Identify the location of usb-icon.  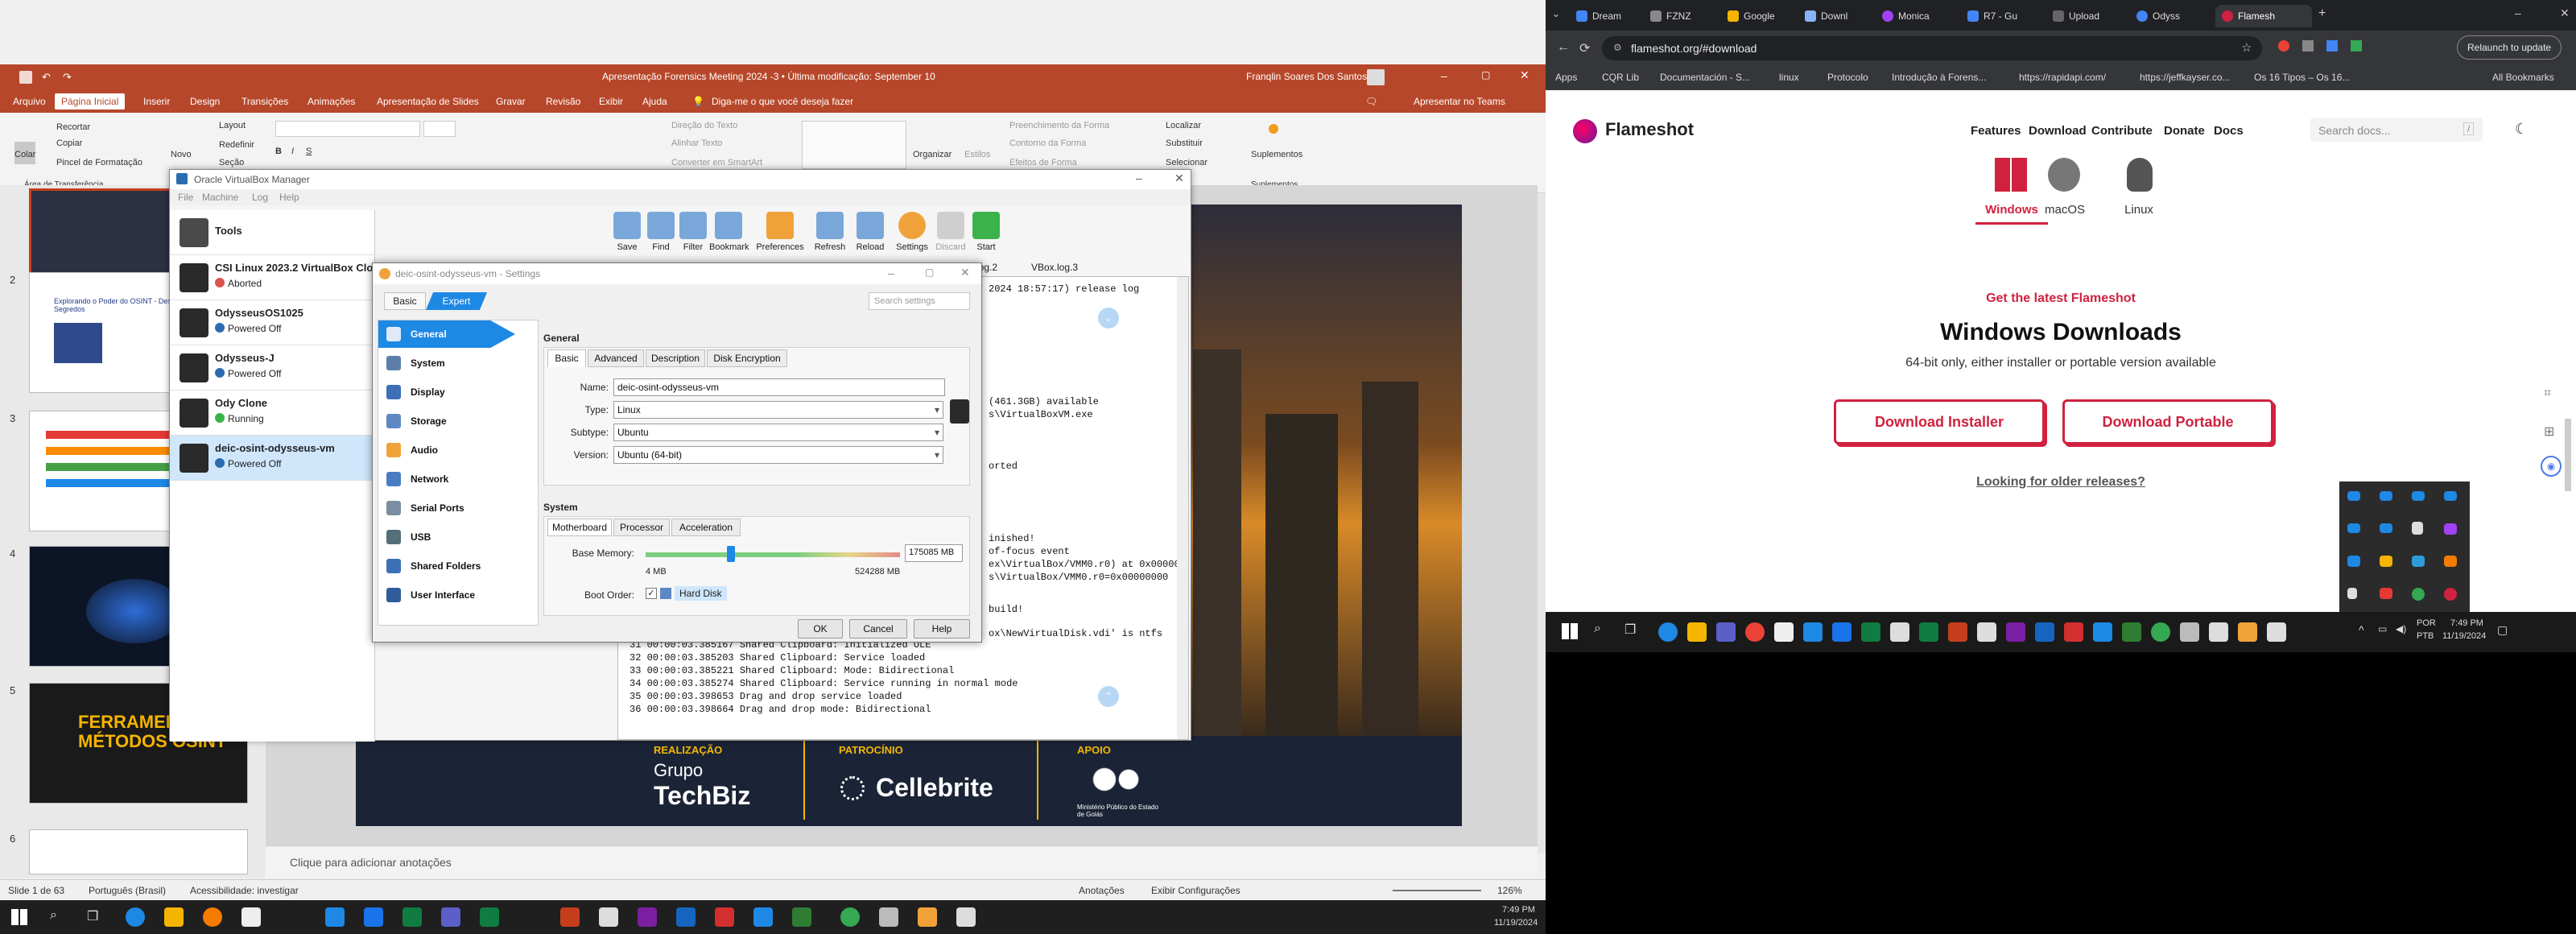
(2417, 528).